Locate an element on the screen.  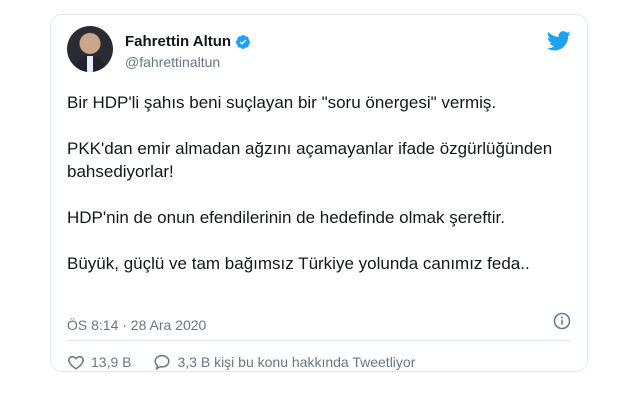
twitter-bird-icon is located at coordinates (559, 41).